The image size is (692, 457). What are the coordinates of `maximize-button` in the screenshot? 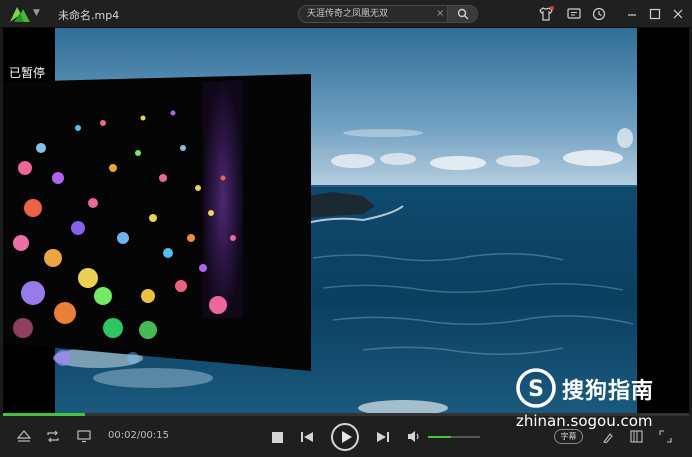 It's located at (655, 14).